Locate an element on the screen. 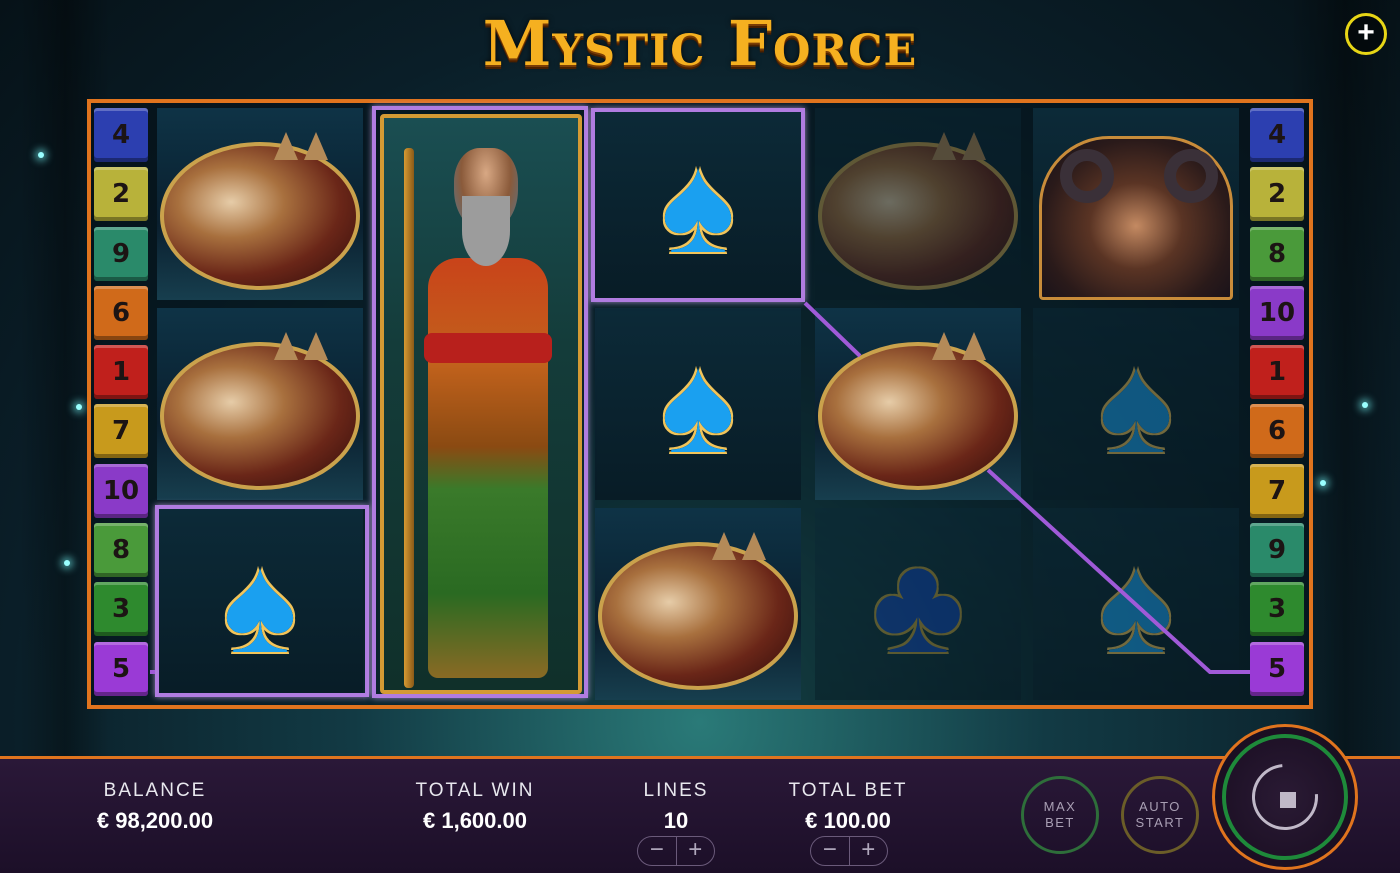 This screenshot has width=1400, height=873. stop-icon is located at coordinates (1288, 800).